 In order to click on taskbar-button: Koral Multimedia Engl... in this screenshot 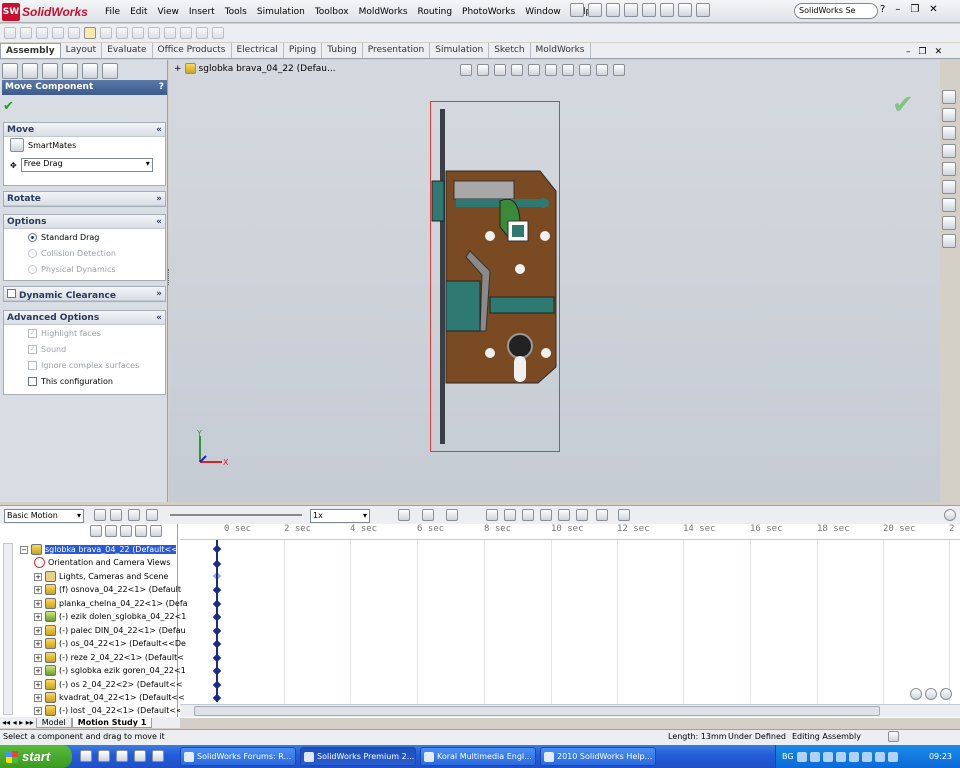, I will do `click(478, 756)`.